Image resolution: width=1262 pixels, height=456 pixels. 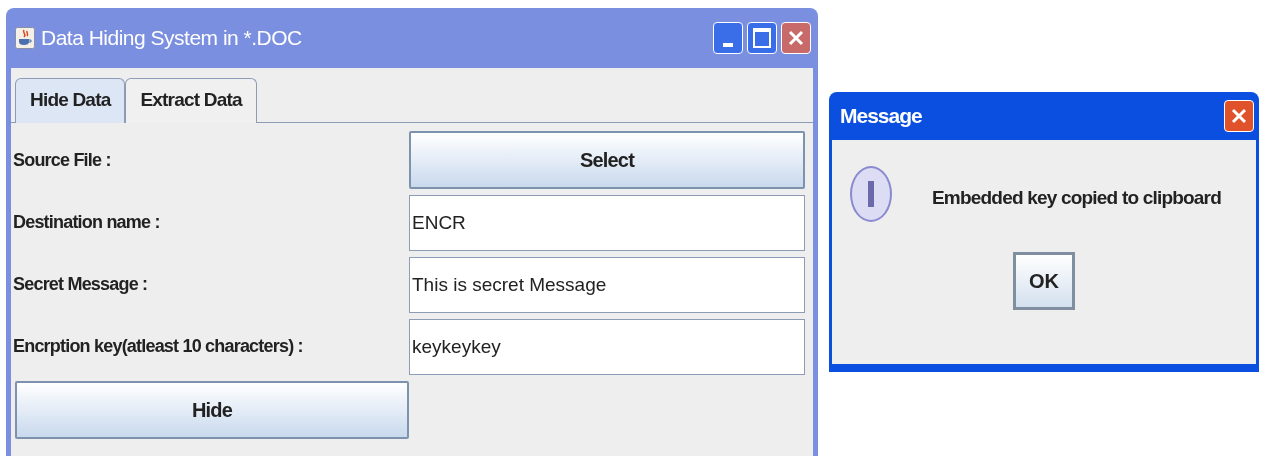 I want to click on minimize-button, so click(x=728, y=38).